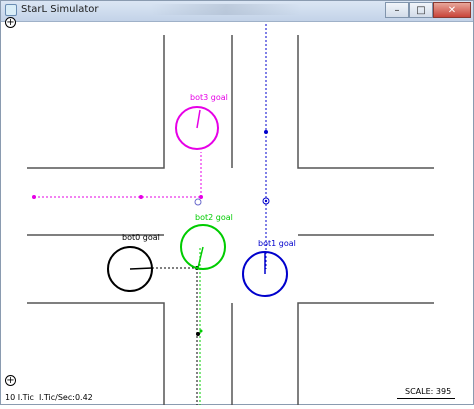  I want to click on status-readout: 10 I.Tic I.Tic/Sec:0.42, so click(49, 397).